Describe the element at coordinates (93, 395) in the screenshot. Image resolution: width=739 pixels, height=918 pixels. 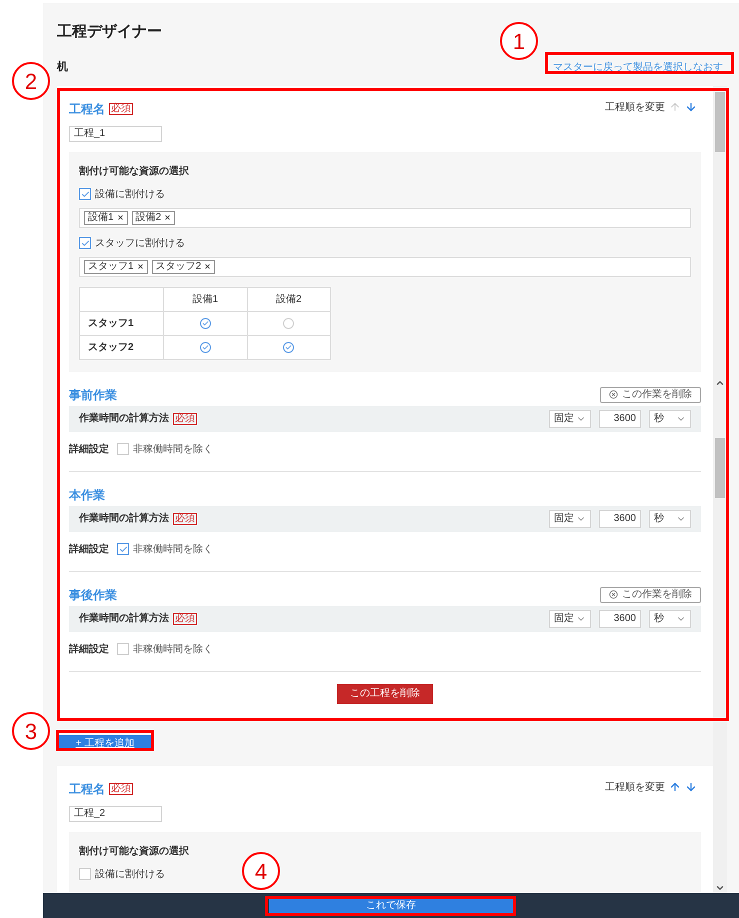
I see `task-title: 事前作業` at that location.